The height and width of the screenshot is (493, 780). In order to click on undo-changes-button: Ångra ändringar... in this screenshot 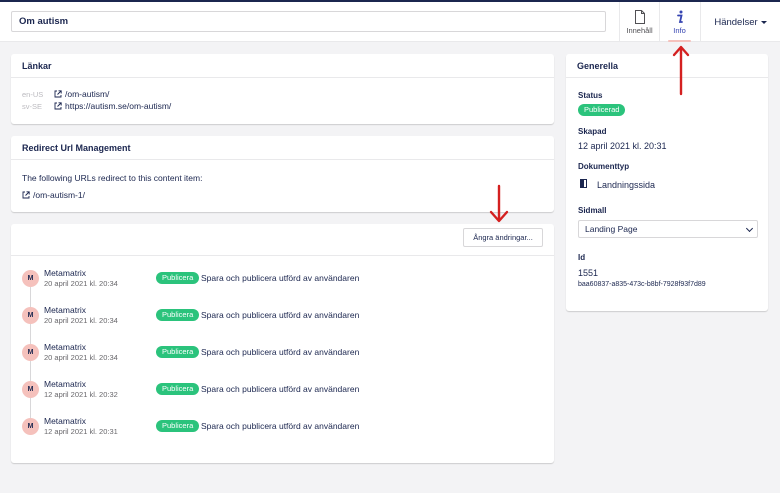, I will do `click(503, 237)`.